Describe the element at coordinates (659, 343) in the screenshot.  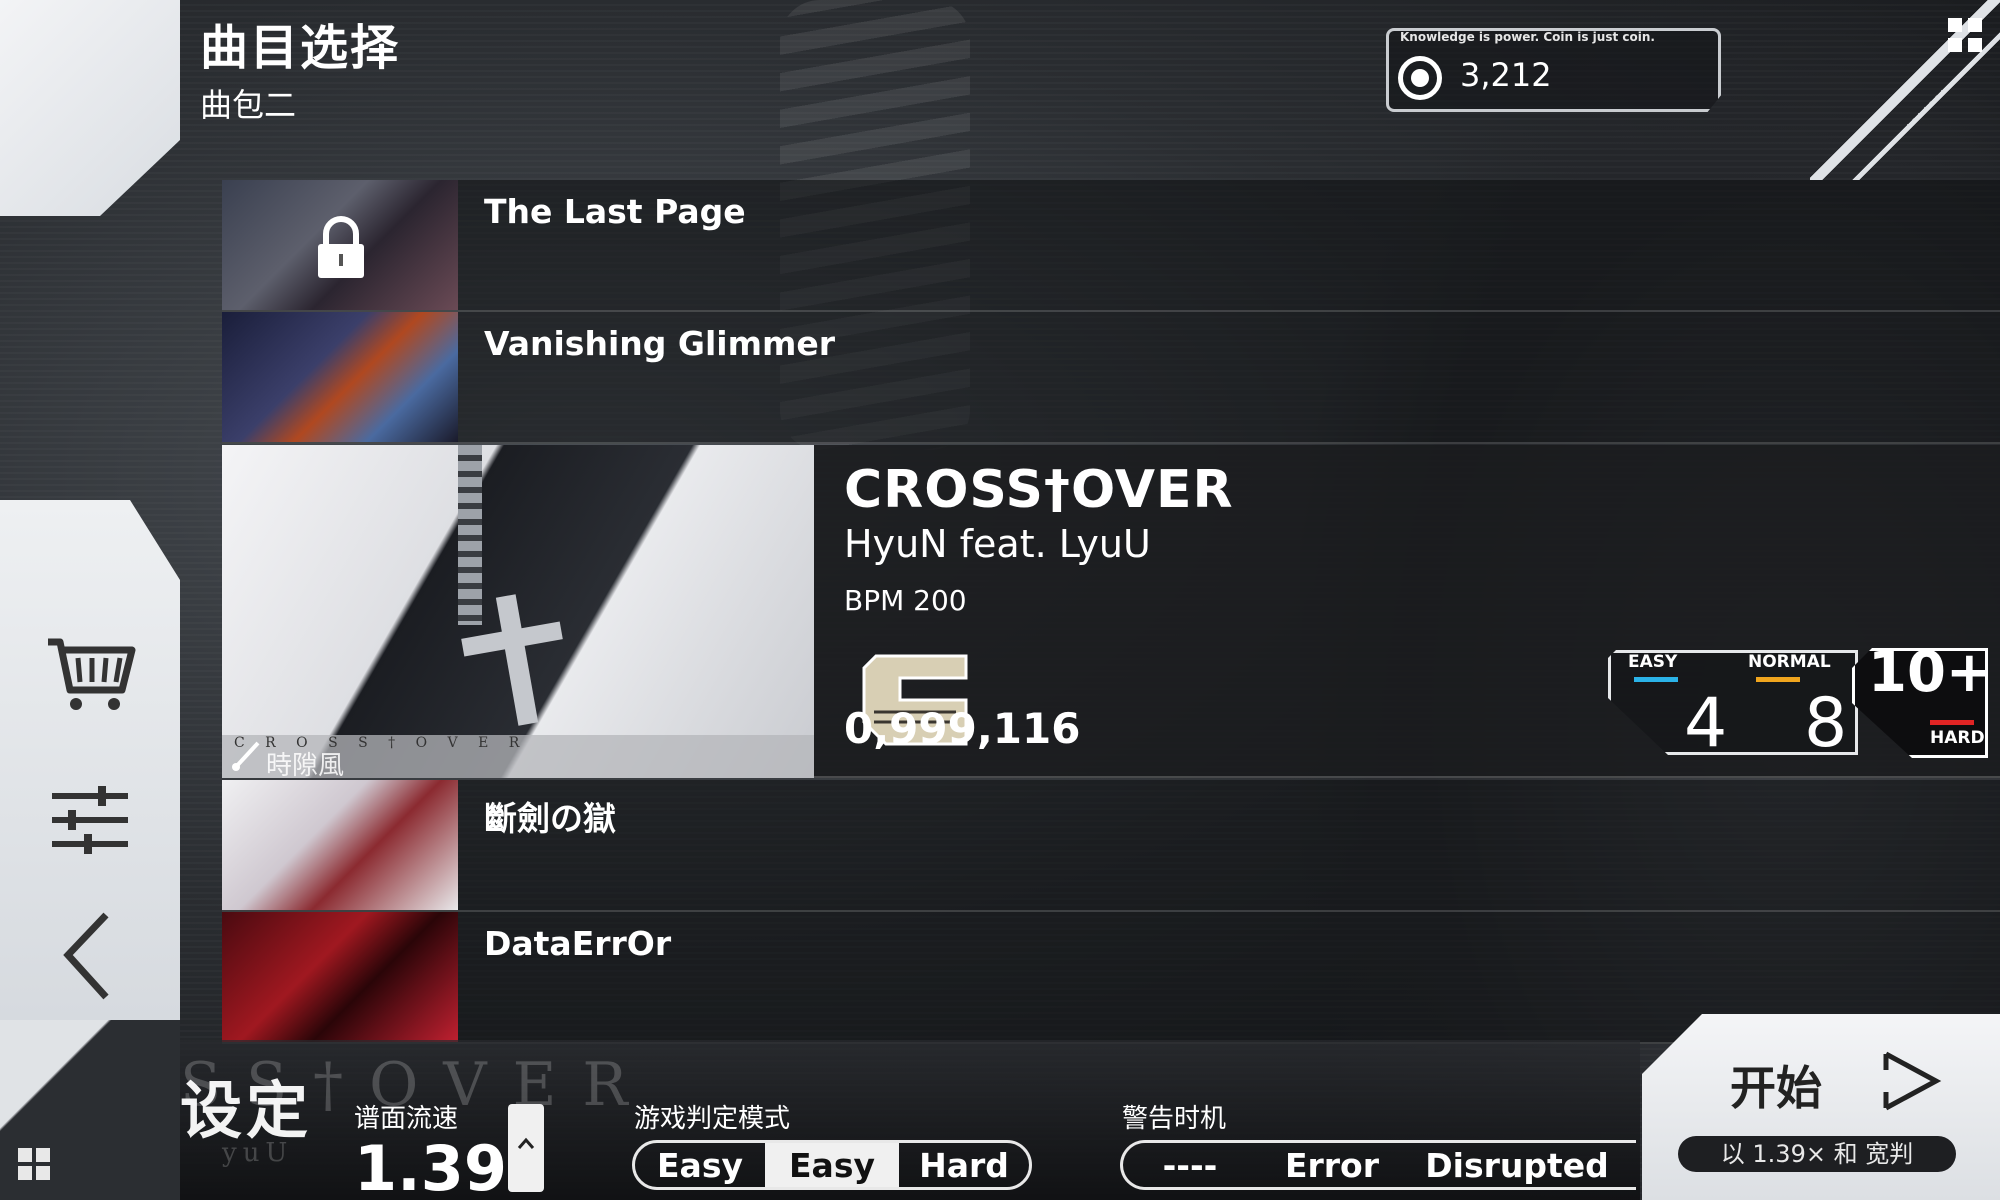
I see `song-name: Vanishing Glimmer` at that location.